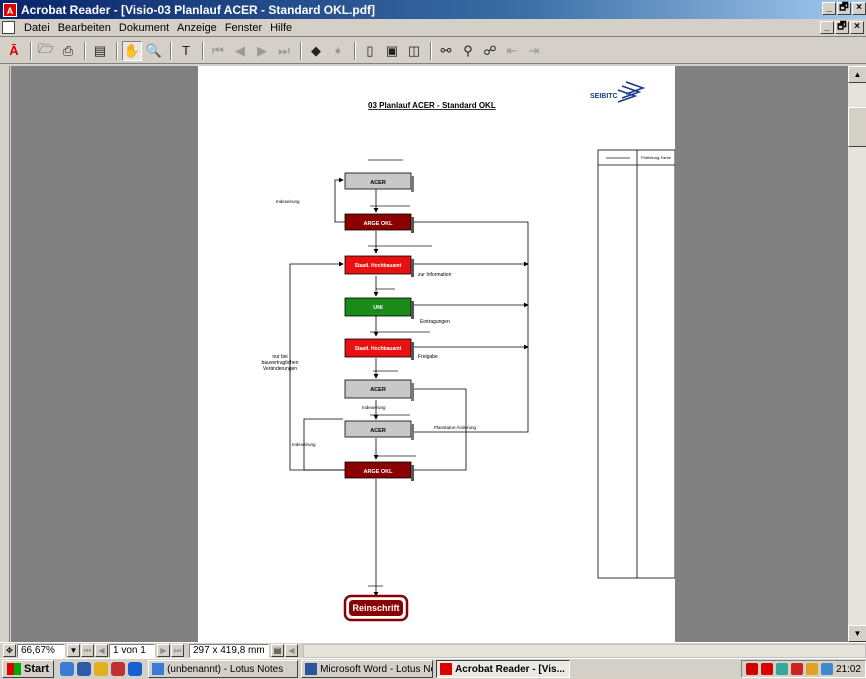  I want to click on network-icon, so click(781, 669).